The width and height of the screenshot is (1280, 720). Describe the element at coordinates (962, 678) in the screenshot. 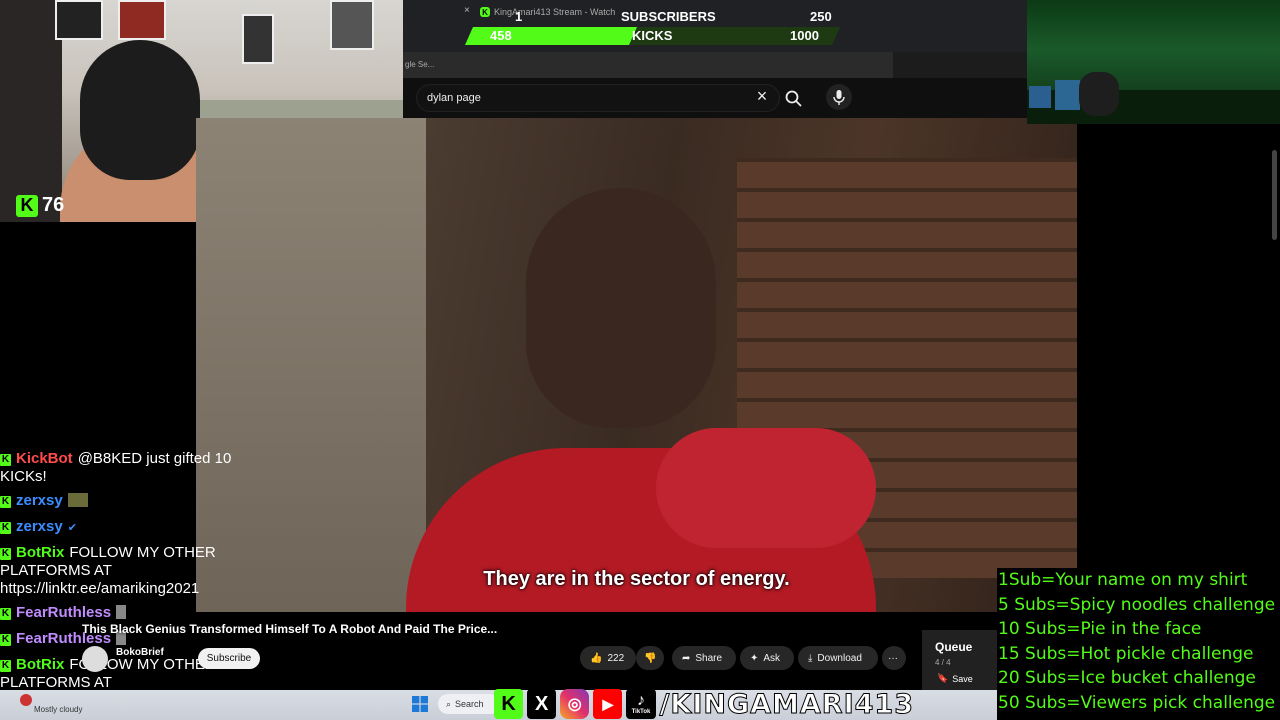

I see `save-label: Save` at that location.